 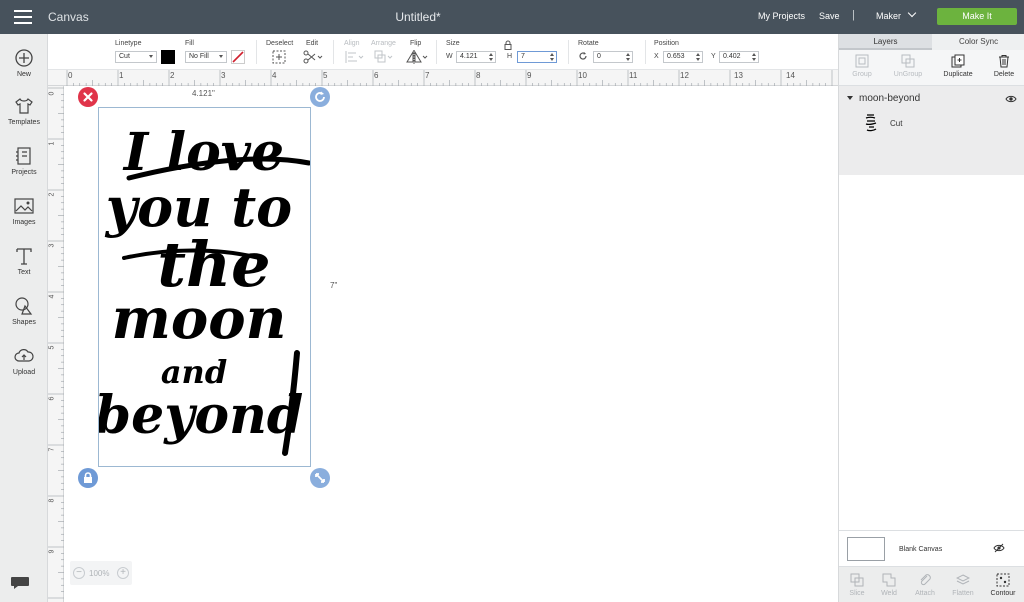 I want to click on sidebar-item-label: Upload, so click(x=24, y=372).